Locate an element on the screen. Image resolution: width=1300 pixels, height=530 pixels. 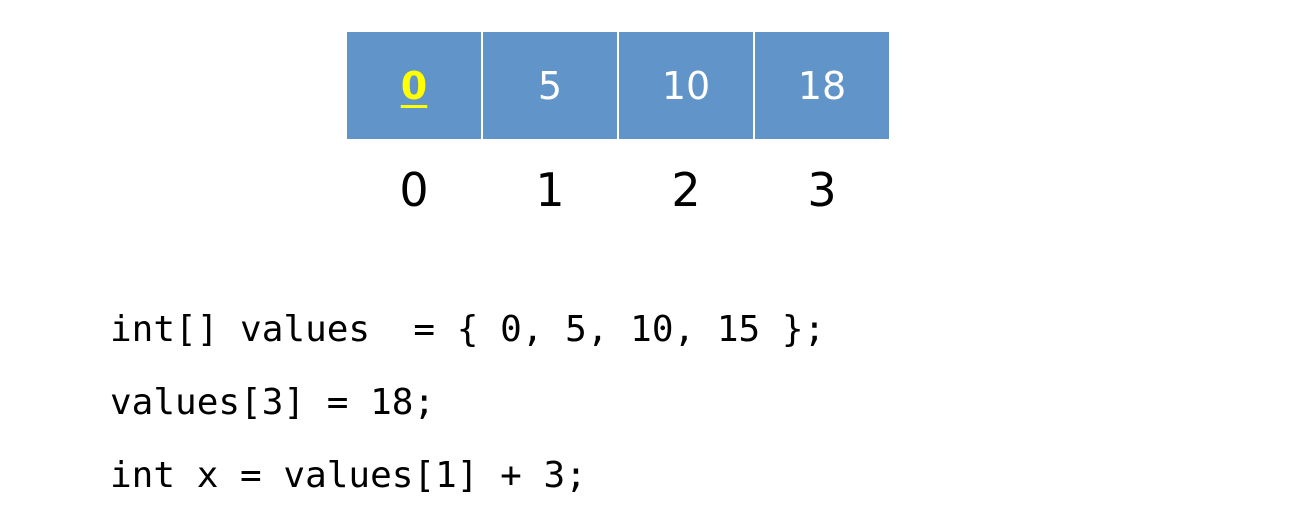
array-cell-2: 10 is located at coordinates (686, 85).